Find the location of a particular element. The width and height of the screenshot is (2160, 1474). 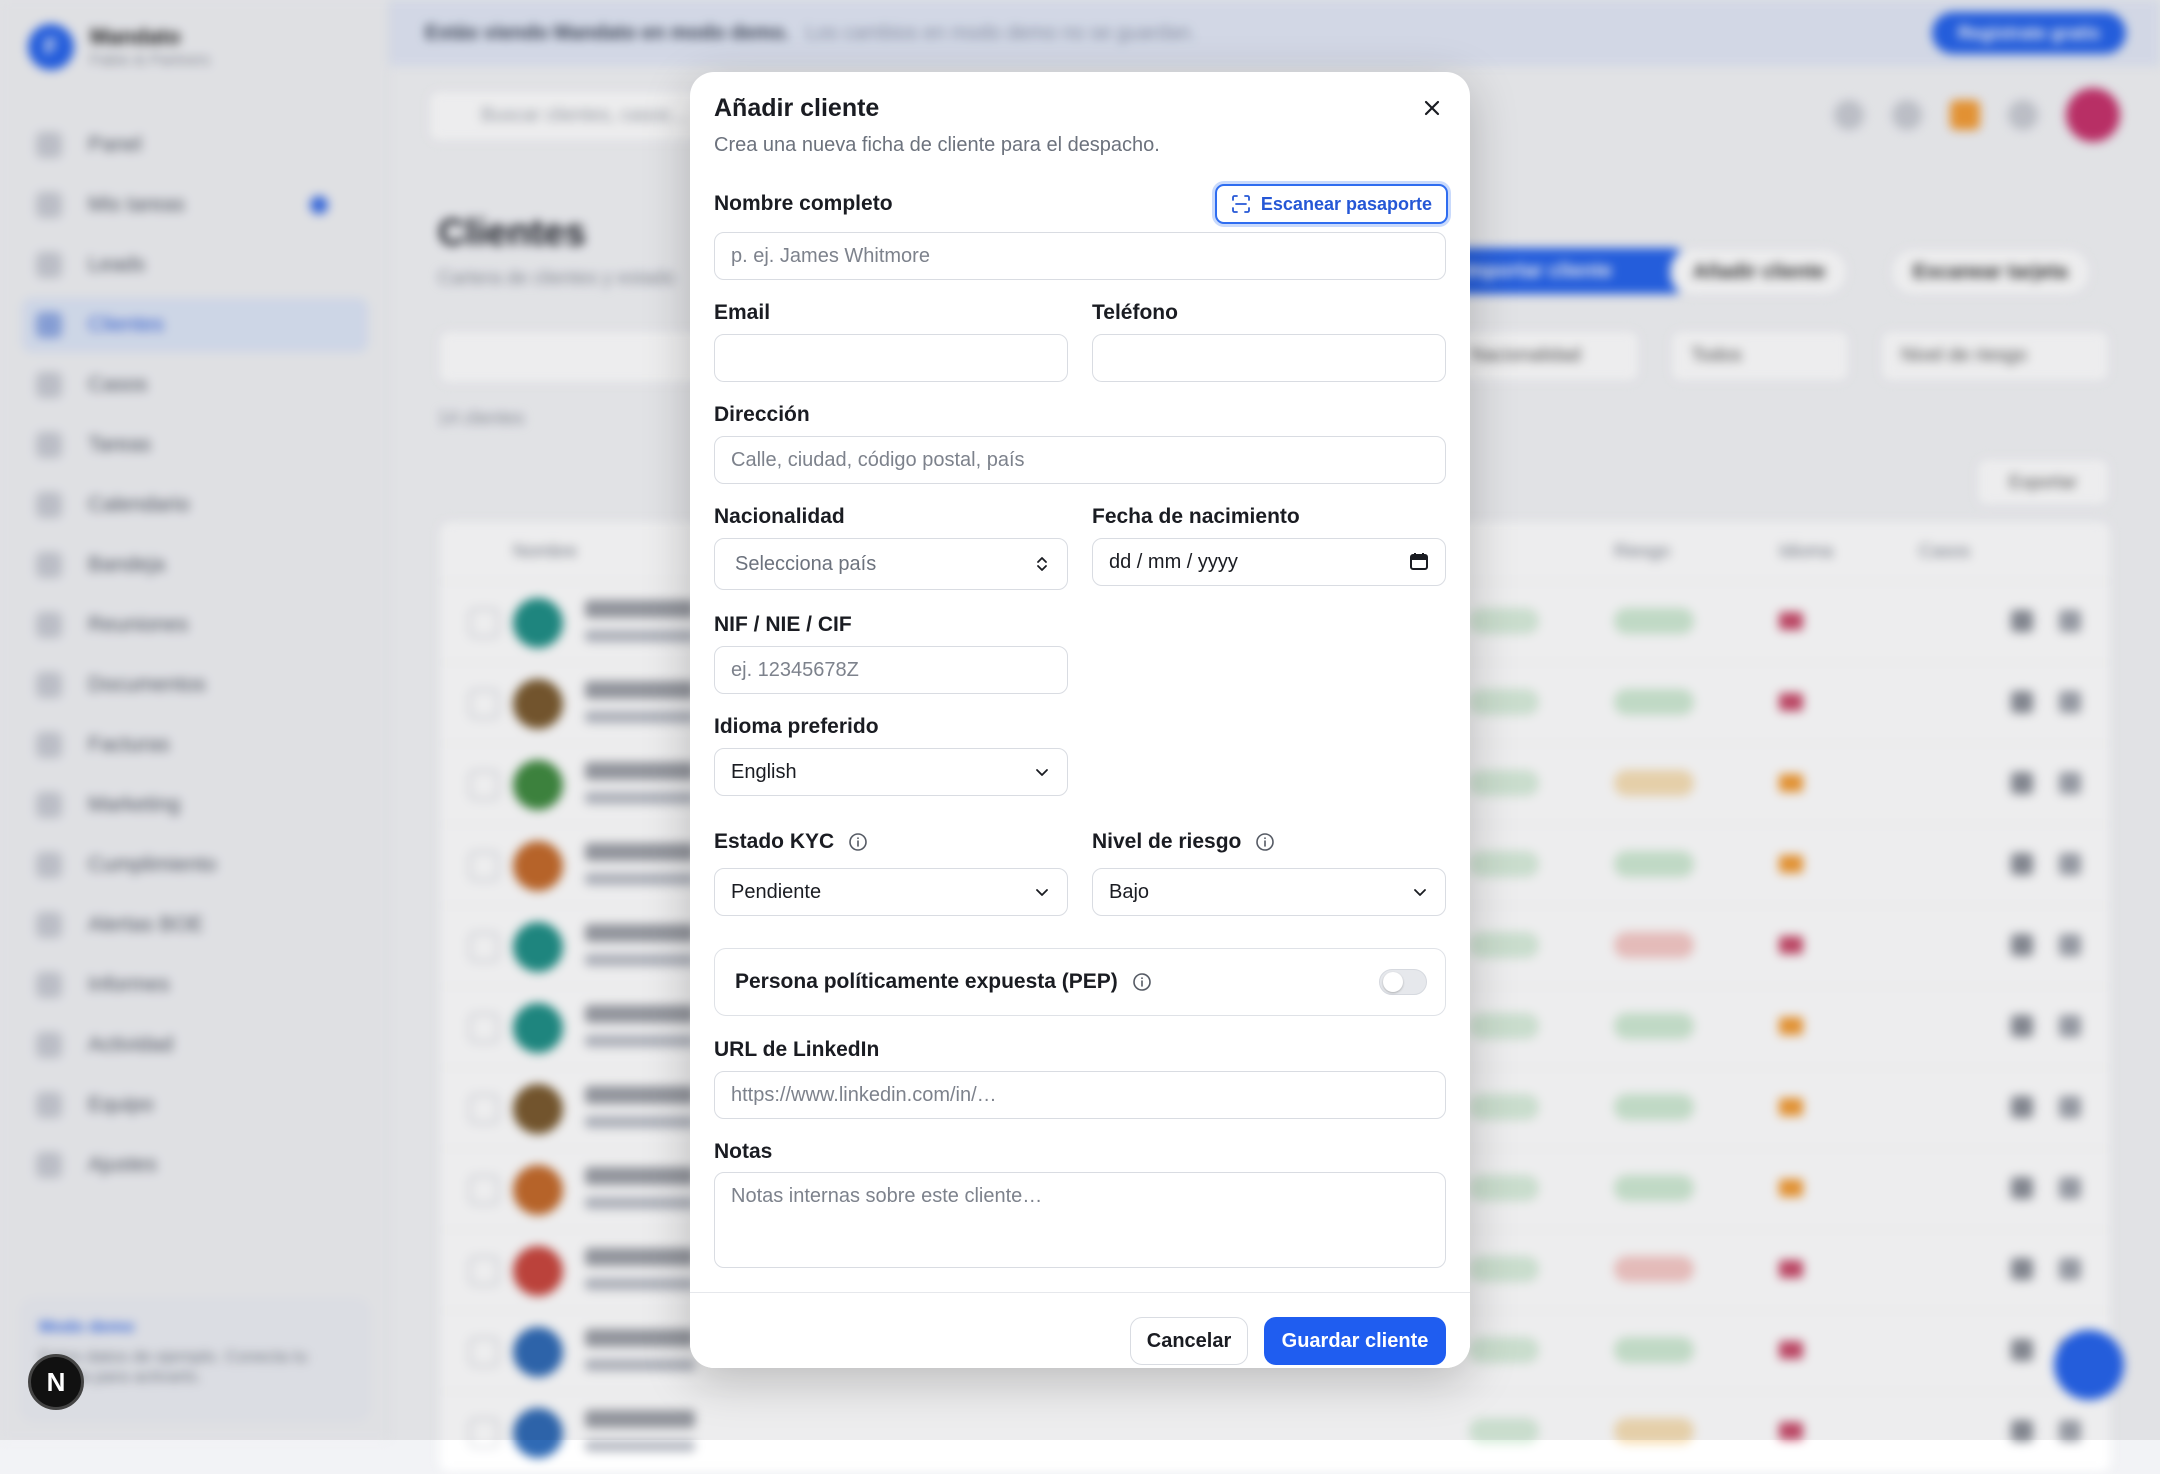

risk-value: Bajo is located at coordinates (1129, 891).